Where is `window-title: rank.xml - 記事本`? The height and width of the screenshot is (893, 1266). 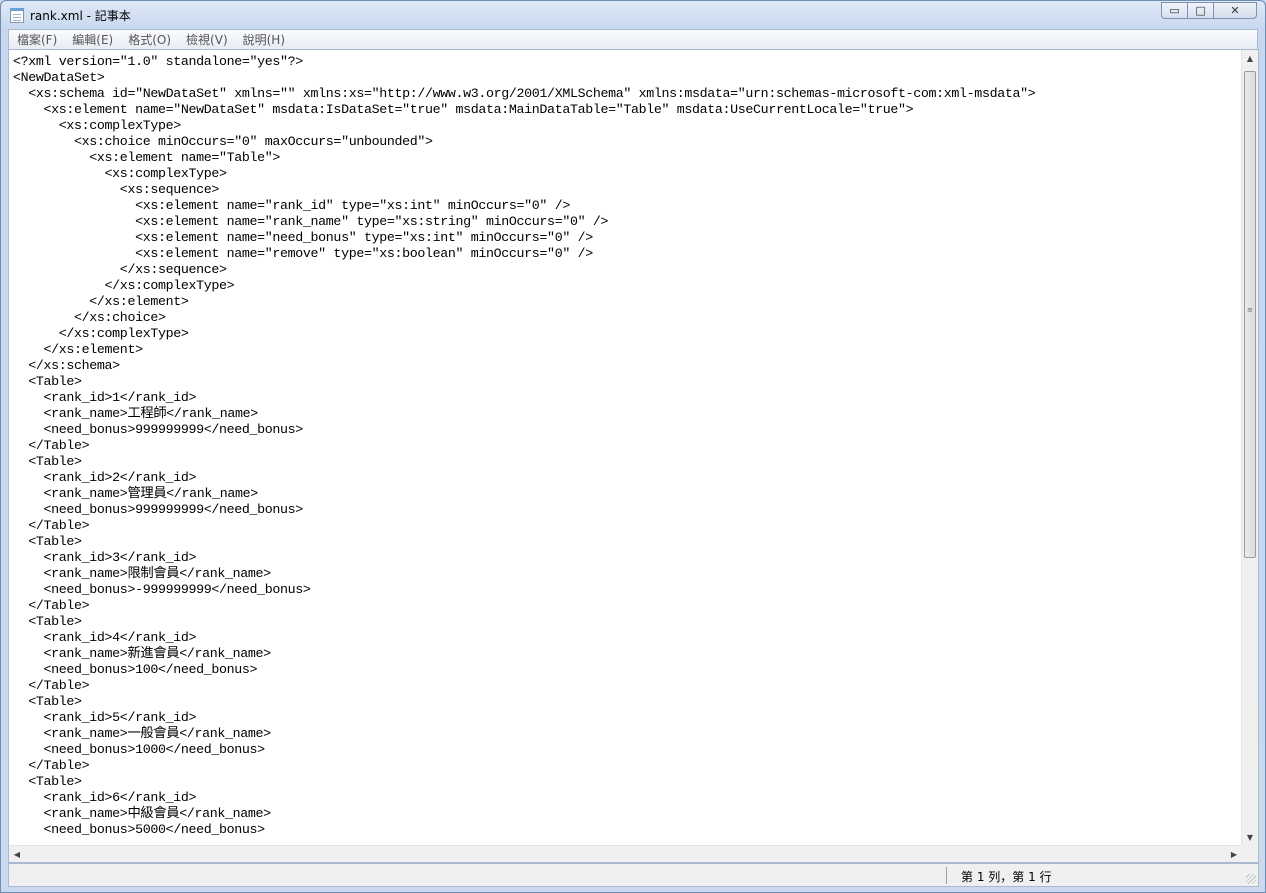
window-title: rank.xml - 記事本 is located at coordinates (80, 16).